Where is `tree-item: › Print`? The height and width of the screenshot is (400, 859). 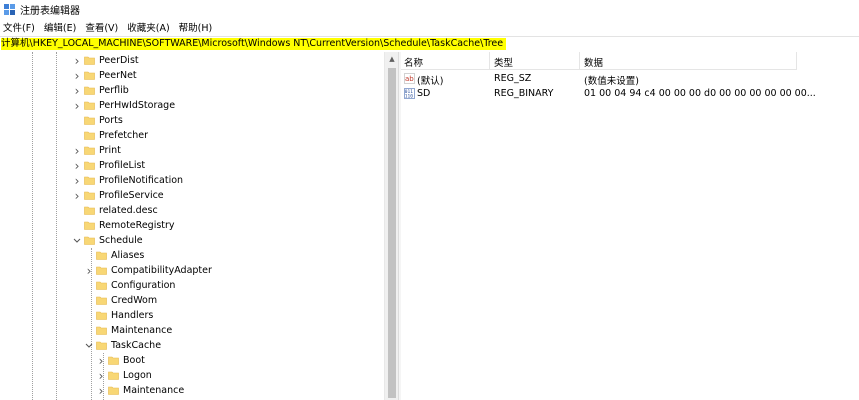 tree-item: › Print is located at coordinates (96, 150).